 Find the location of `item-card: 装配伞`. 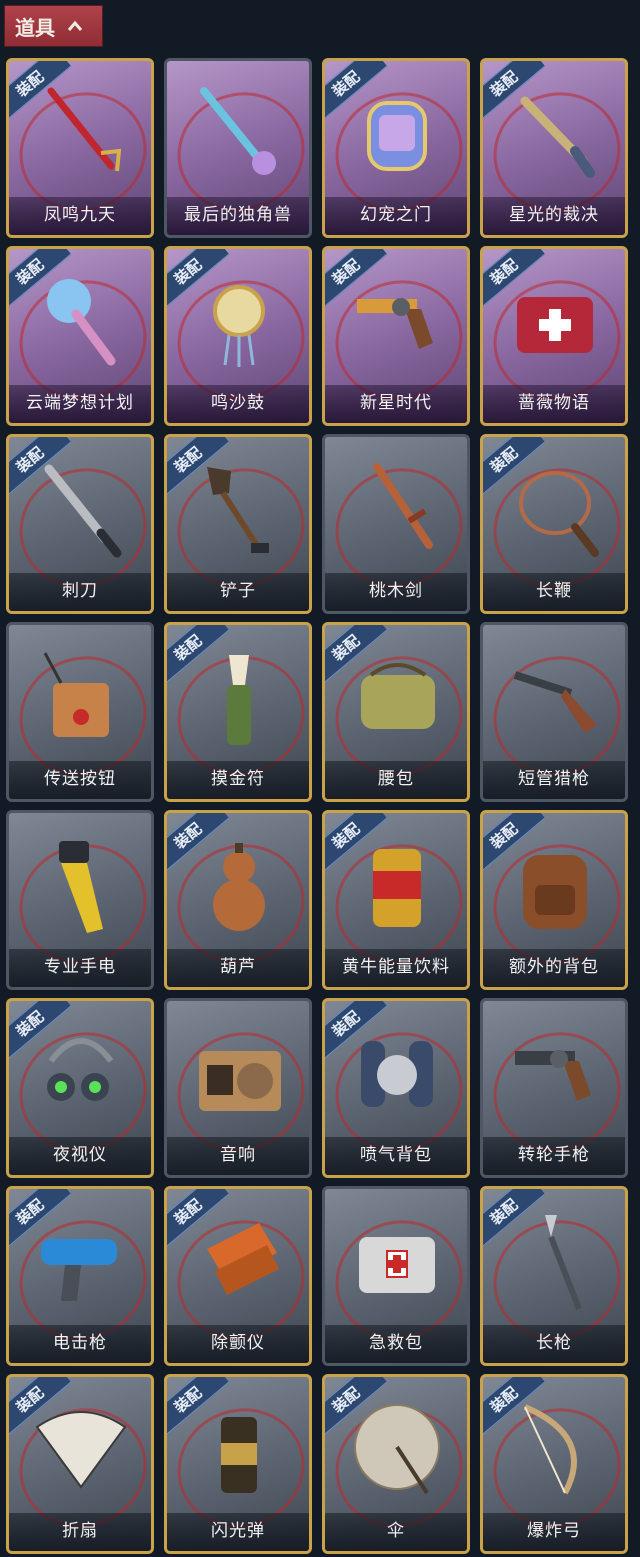

item-card: 装配伞 is located at coordinates (396, 1464).